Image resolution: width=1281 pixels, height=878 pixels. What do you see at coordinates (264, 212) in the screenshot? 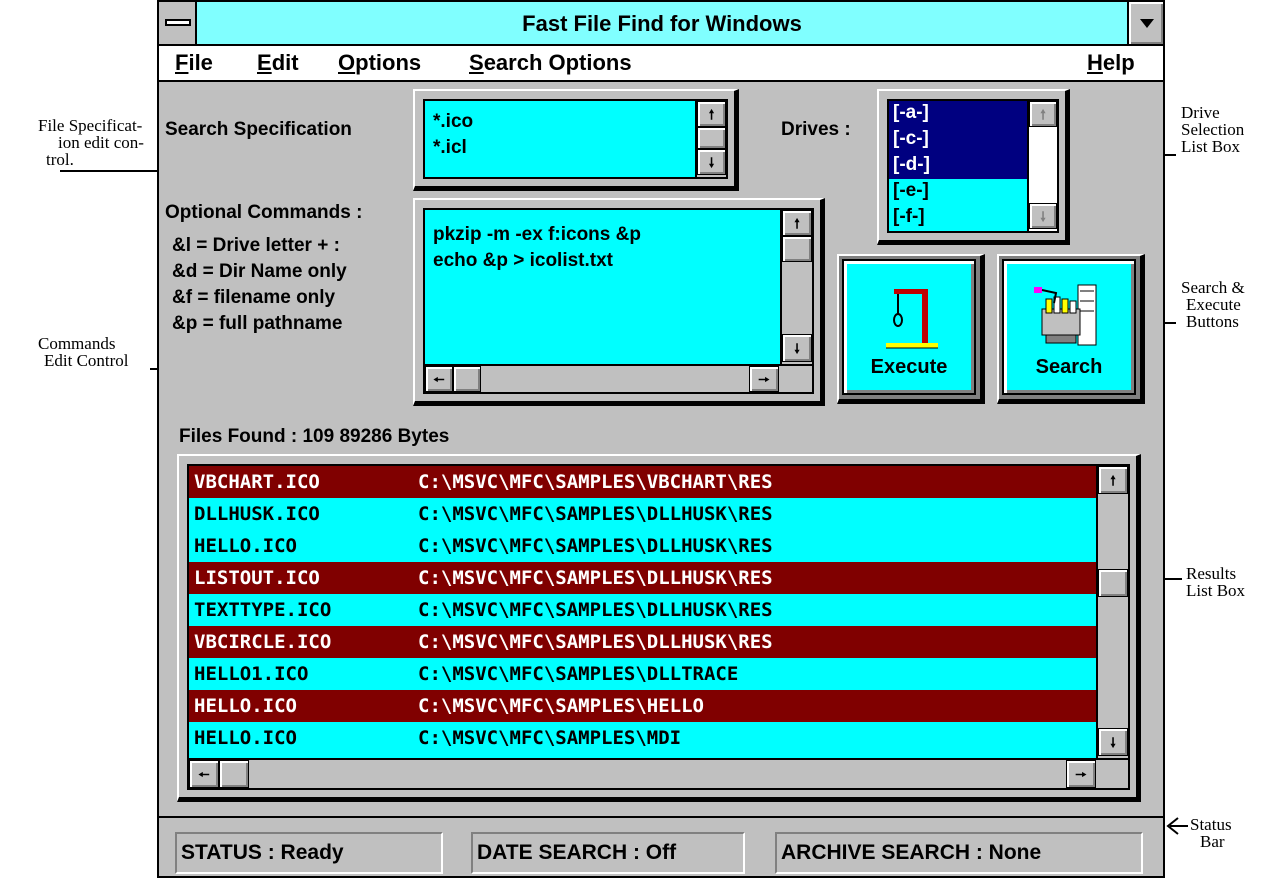
I see `optional-commands-label: Optional Commands :` at bounding box center [264, 212].